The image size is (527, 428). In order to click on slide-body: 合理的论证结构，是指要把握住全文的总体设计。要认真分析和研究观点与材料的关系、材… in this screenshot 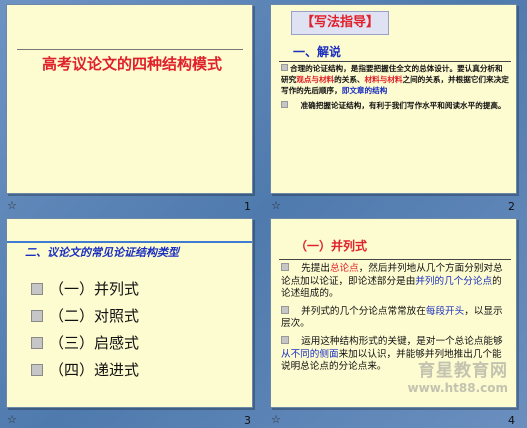, I will do `click(395, 87)`.